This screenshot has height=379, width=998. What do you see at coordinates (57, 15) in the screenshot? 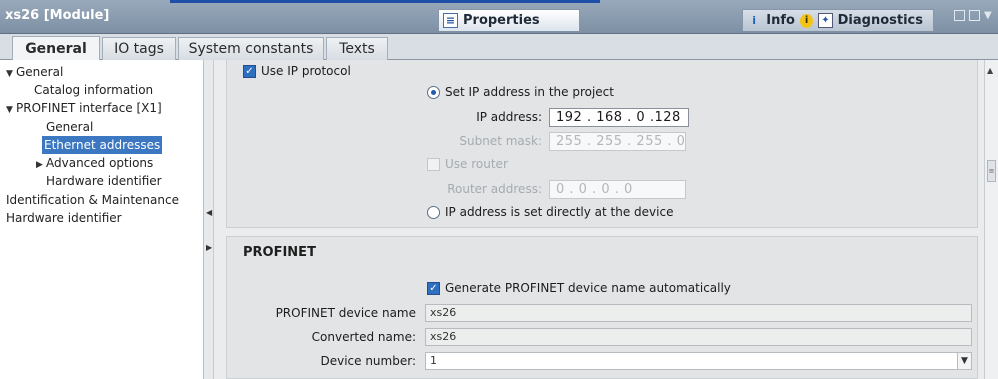
I see `window-title: xs26 [Module]` at bounding box center [57, 15].